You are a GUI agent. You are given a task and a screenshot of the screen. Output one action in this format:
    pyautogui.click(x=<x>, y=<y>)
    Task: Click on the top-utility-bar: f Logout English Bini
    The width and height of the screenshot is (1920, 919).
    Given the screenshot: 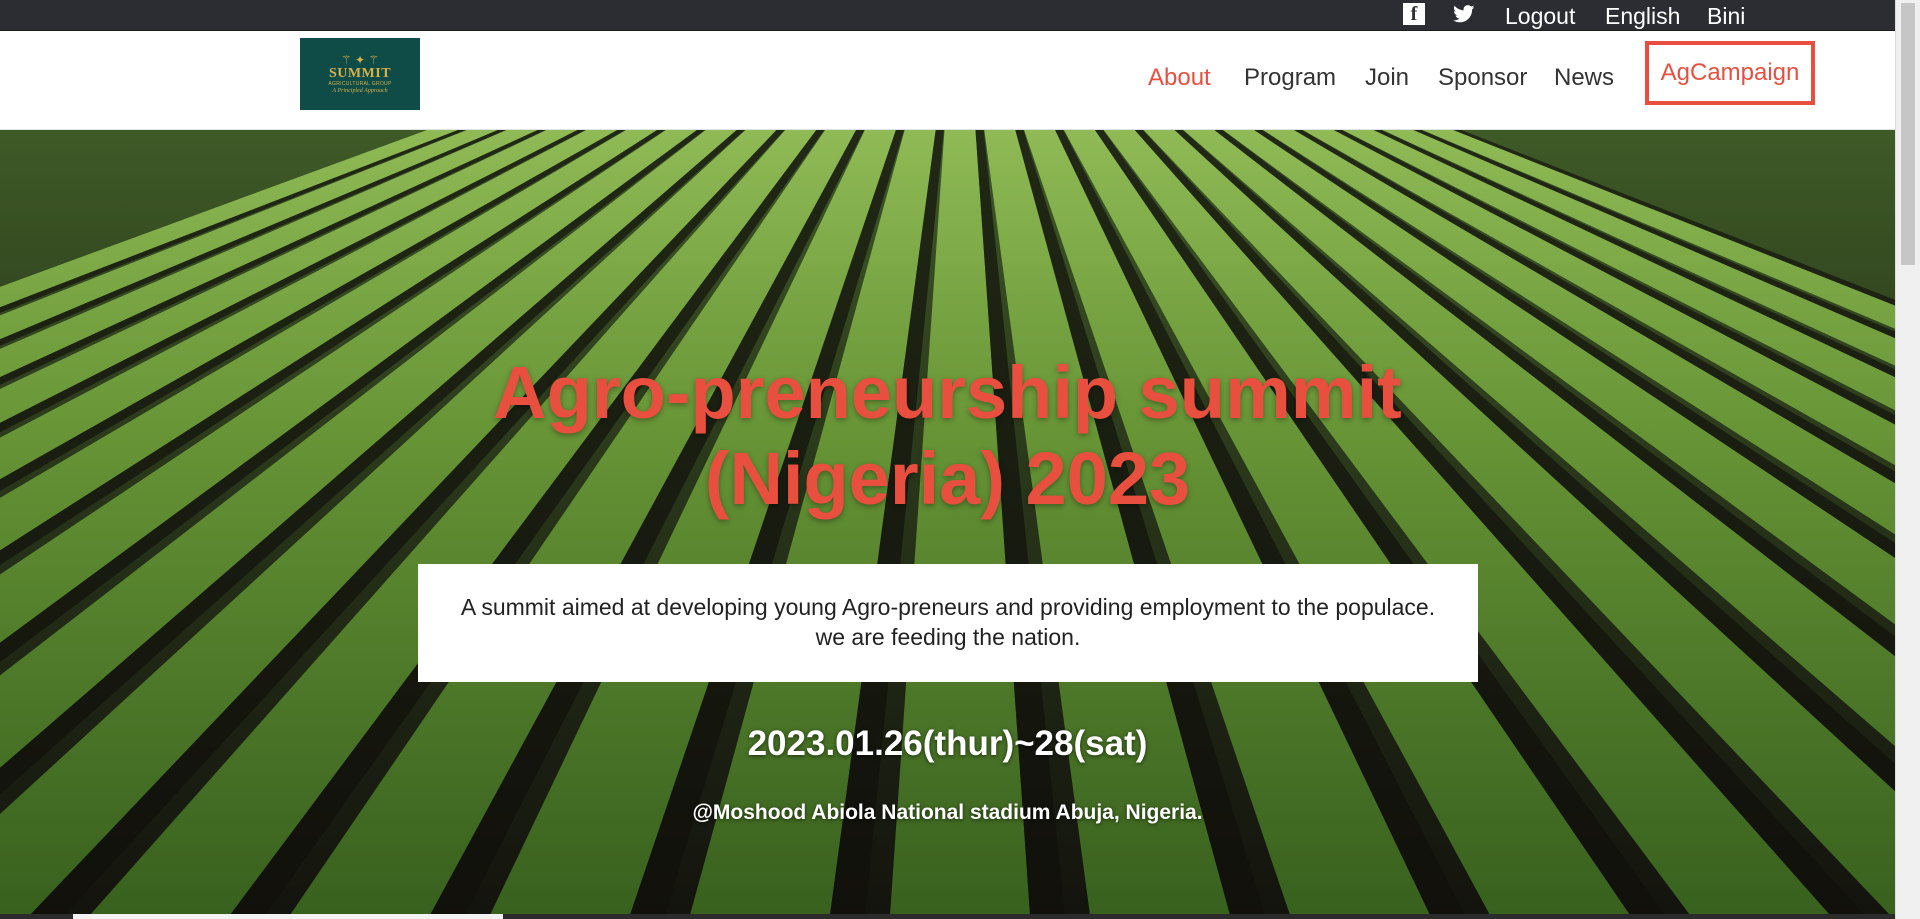 What is the action you would take?
    pyautogui.click(x=947, y=15)
    